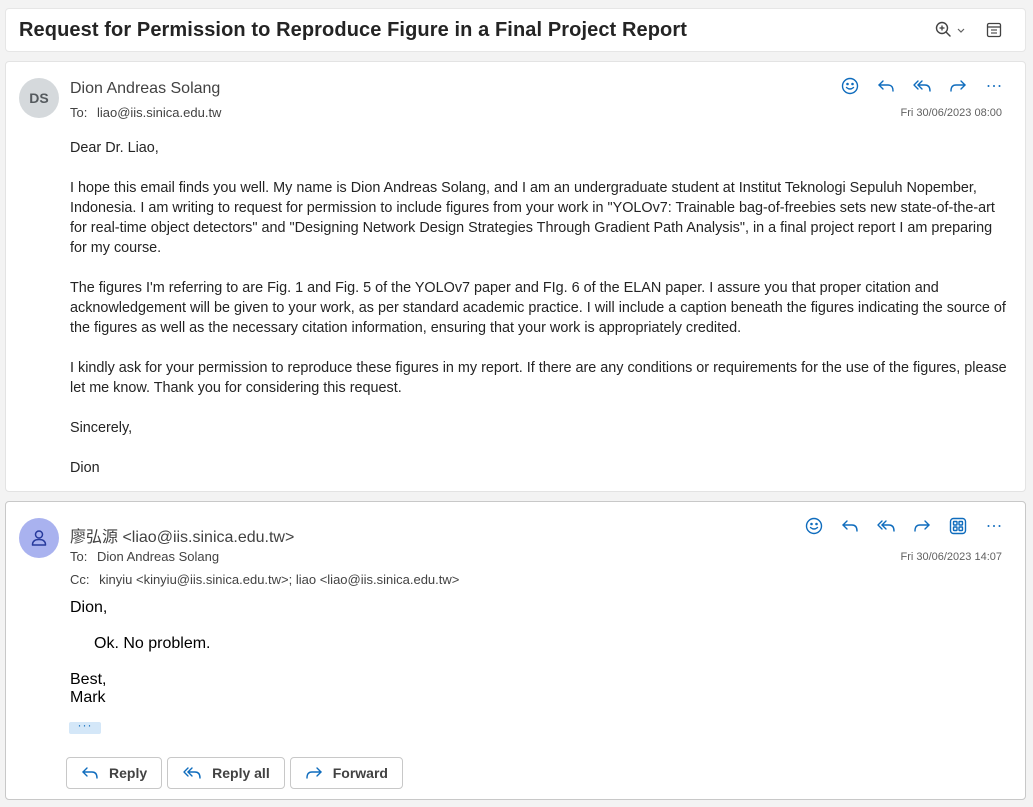  I want to click on reply-button-label: Reply, so click(128, 773).